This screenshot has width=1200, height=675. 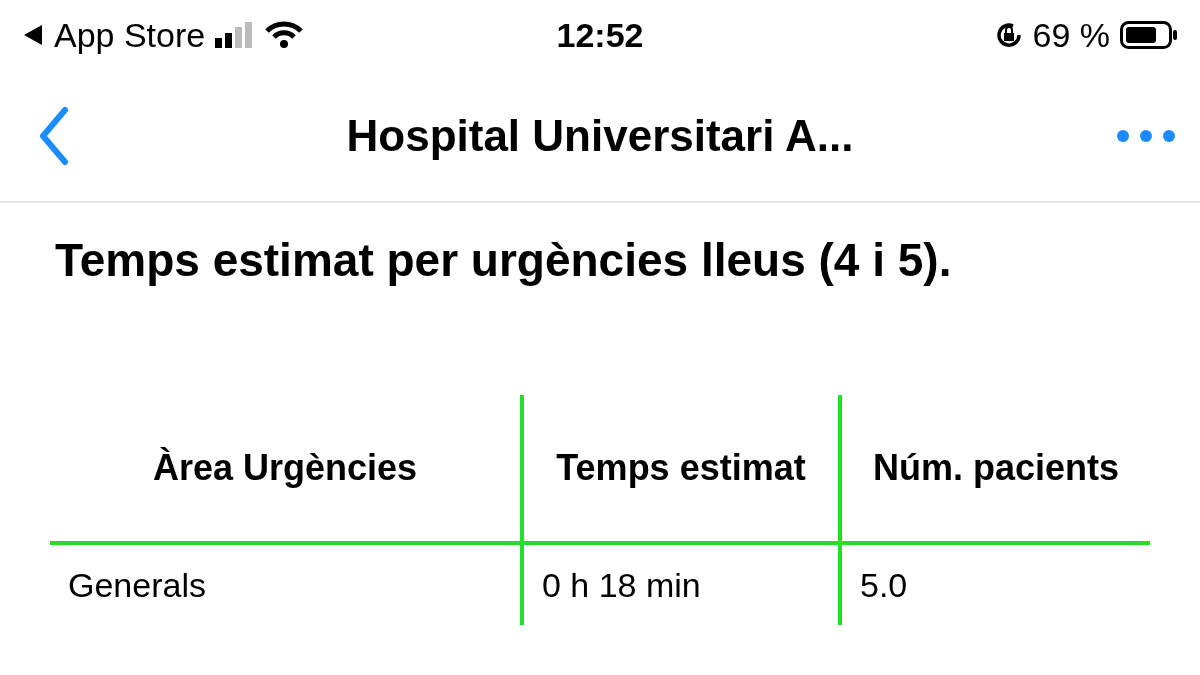 I want to click on back-arrow-icon, so click(x=33, y=35).